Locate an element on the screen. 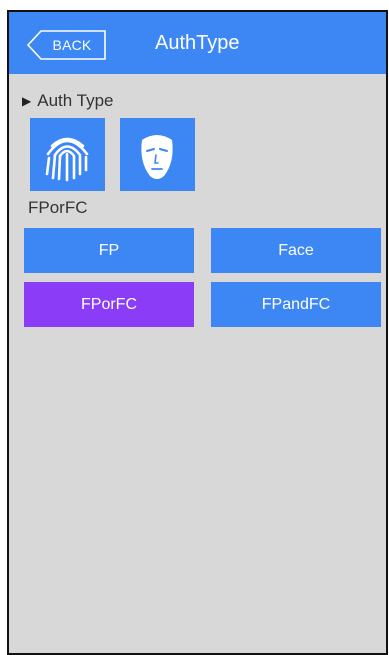 The image size is (389, 655). title-bar: BACK AuthType is located at coordinates (197, 43).